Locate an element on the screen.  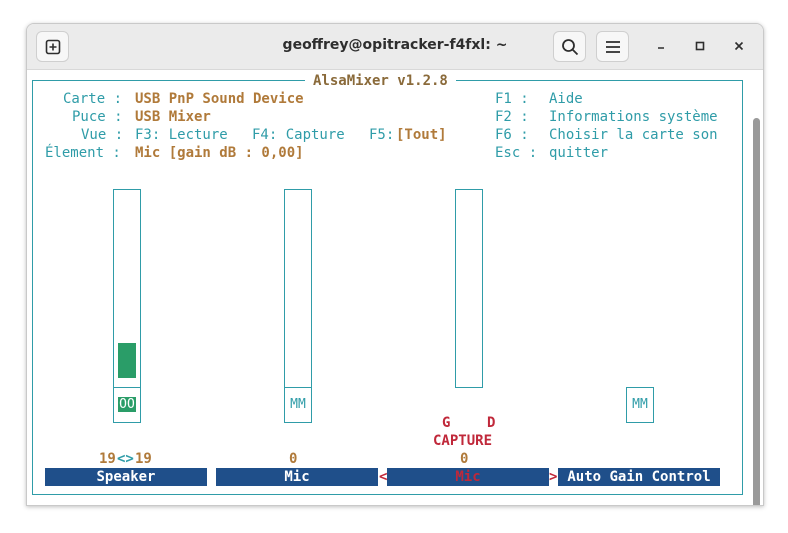
search-icon is located at coordinates (569, 46).